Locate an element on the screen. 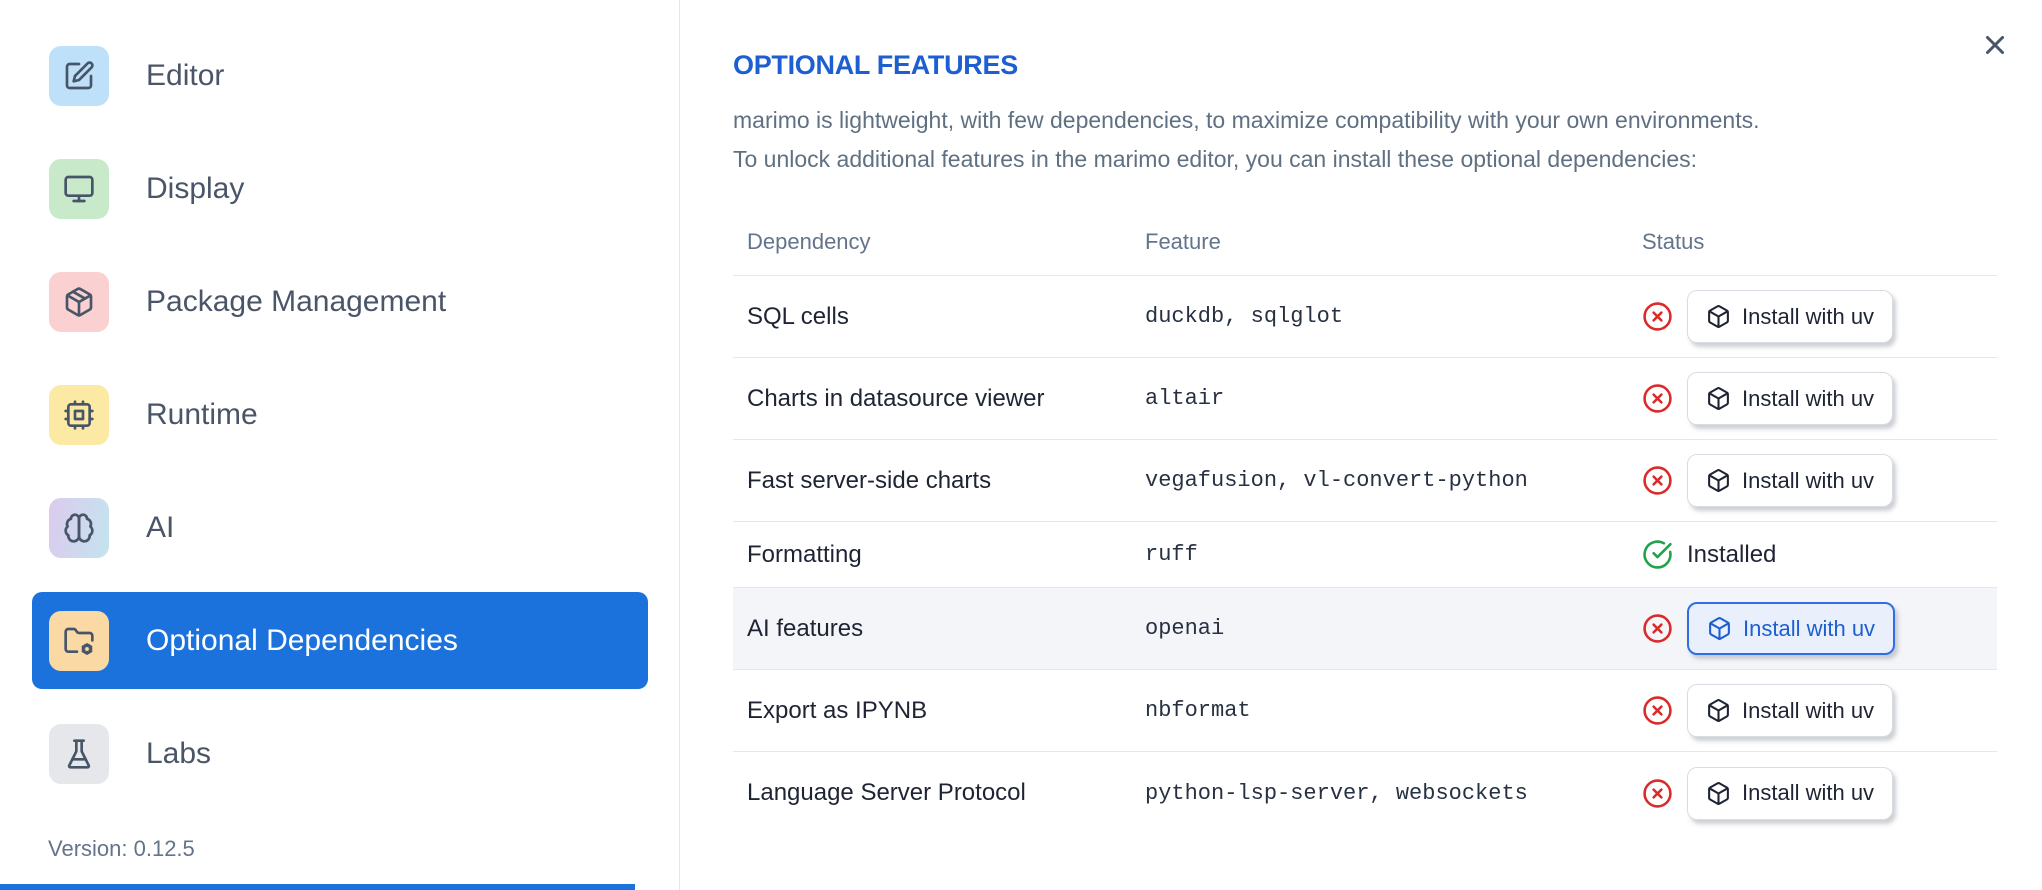 The image size is (2042, 890). installed-label: Installed is located at coordinates (1732, 554).